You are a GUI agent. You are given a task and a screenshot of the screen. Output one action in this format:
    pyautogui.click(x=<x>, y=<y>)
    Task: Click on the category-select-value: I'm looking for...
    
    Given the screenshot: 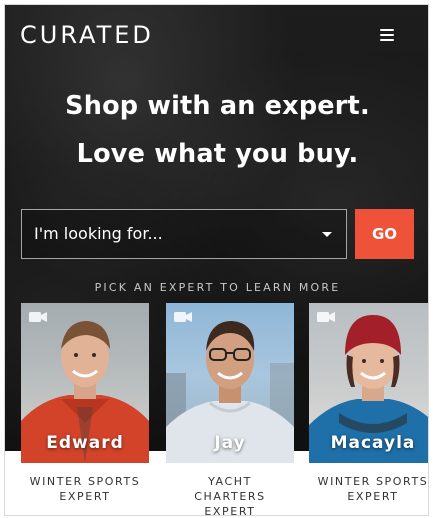 What is the action you would take?
    pyautogui.click(x=98, y=233)
    